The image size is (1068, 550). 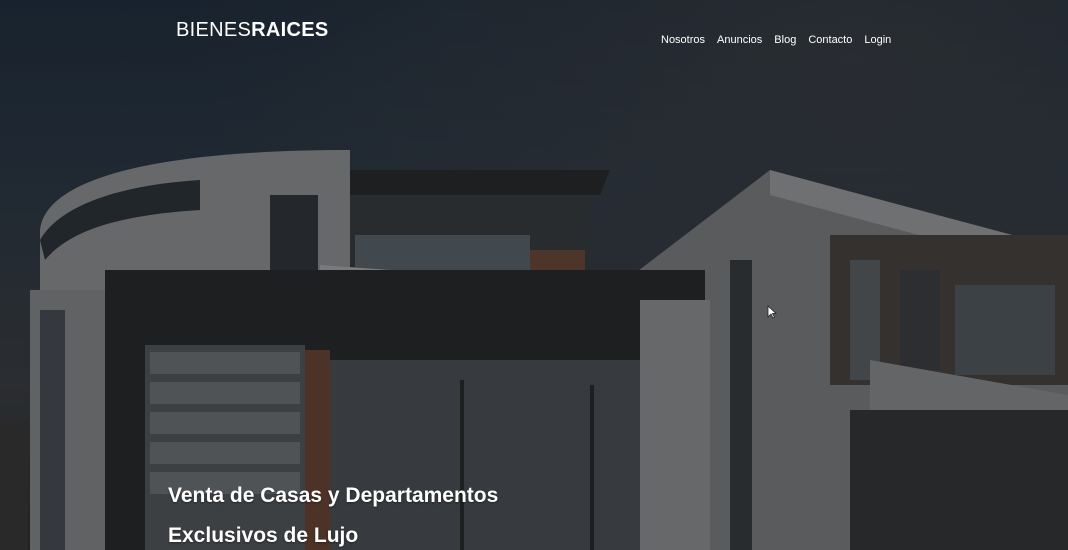 I want to click on nav-link-blog: Blog, so click(x=785, y=40).